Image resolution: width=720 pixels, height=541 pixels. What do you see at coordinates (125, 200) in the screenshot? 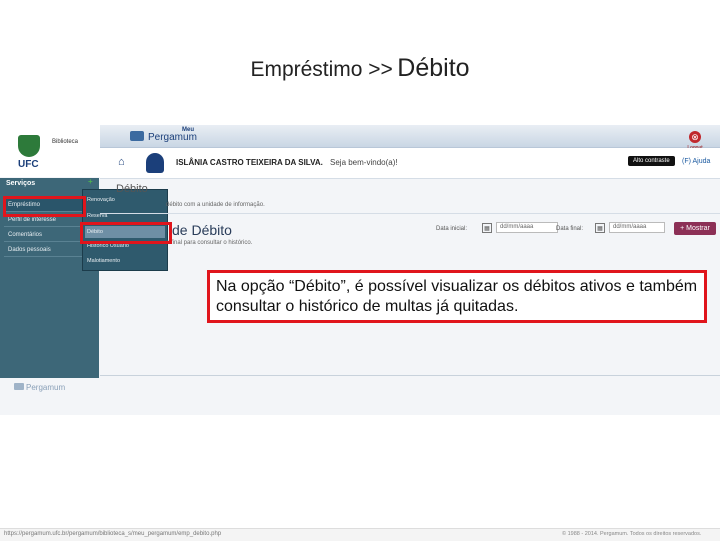
I see `submenu-item-renovacao: Renovação` at bounding box center [125, 200].